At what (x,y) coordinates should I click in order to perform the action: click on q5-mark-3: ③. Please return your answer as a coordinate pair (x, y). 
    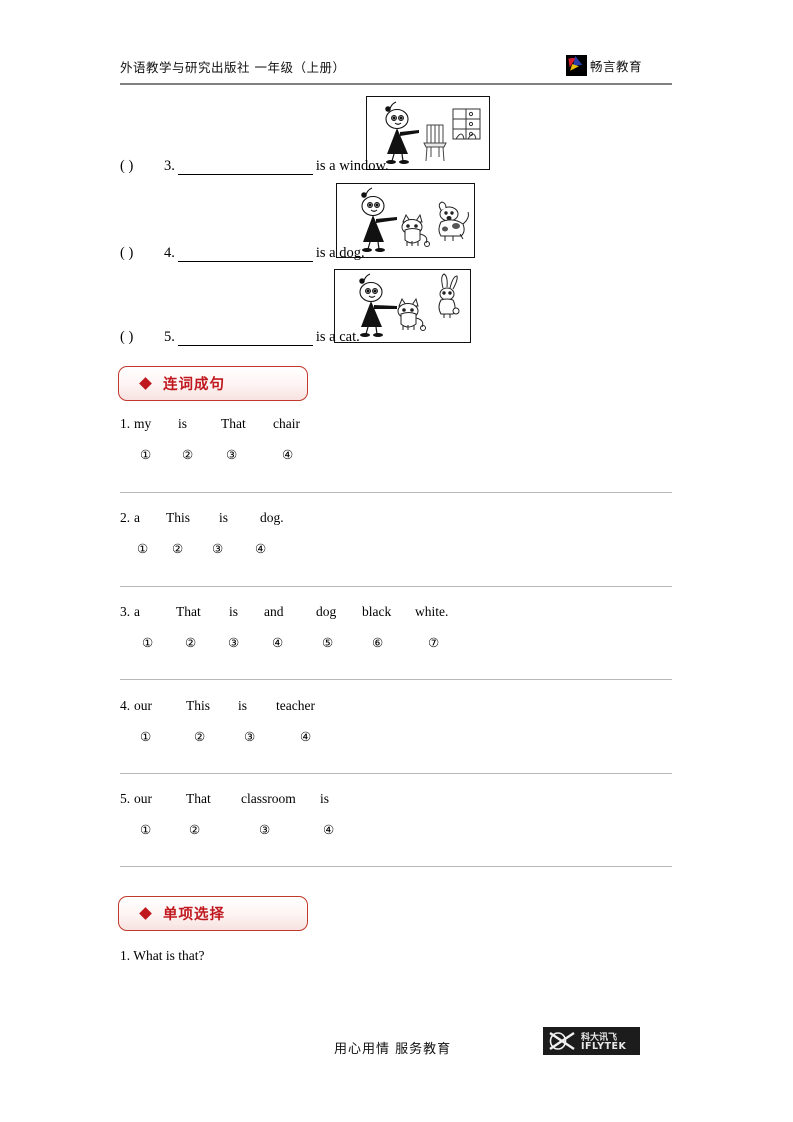
    Looking at the image, I should click on (265, 830).